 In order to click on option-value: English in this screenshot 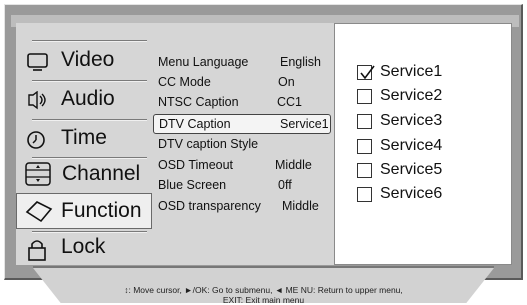, I will do `click(300, 62)`.